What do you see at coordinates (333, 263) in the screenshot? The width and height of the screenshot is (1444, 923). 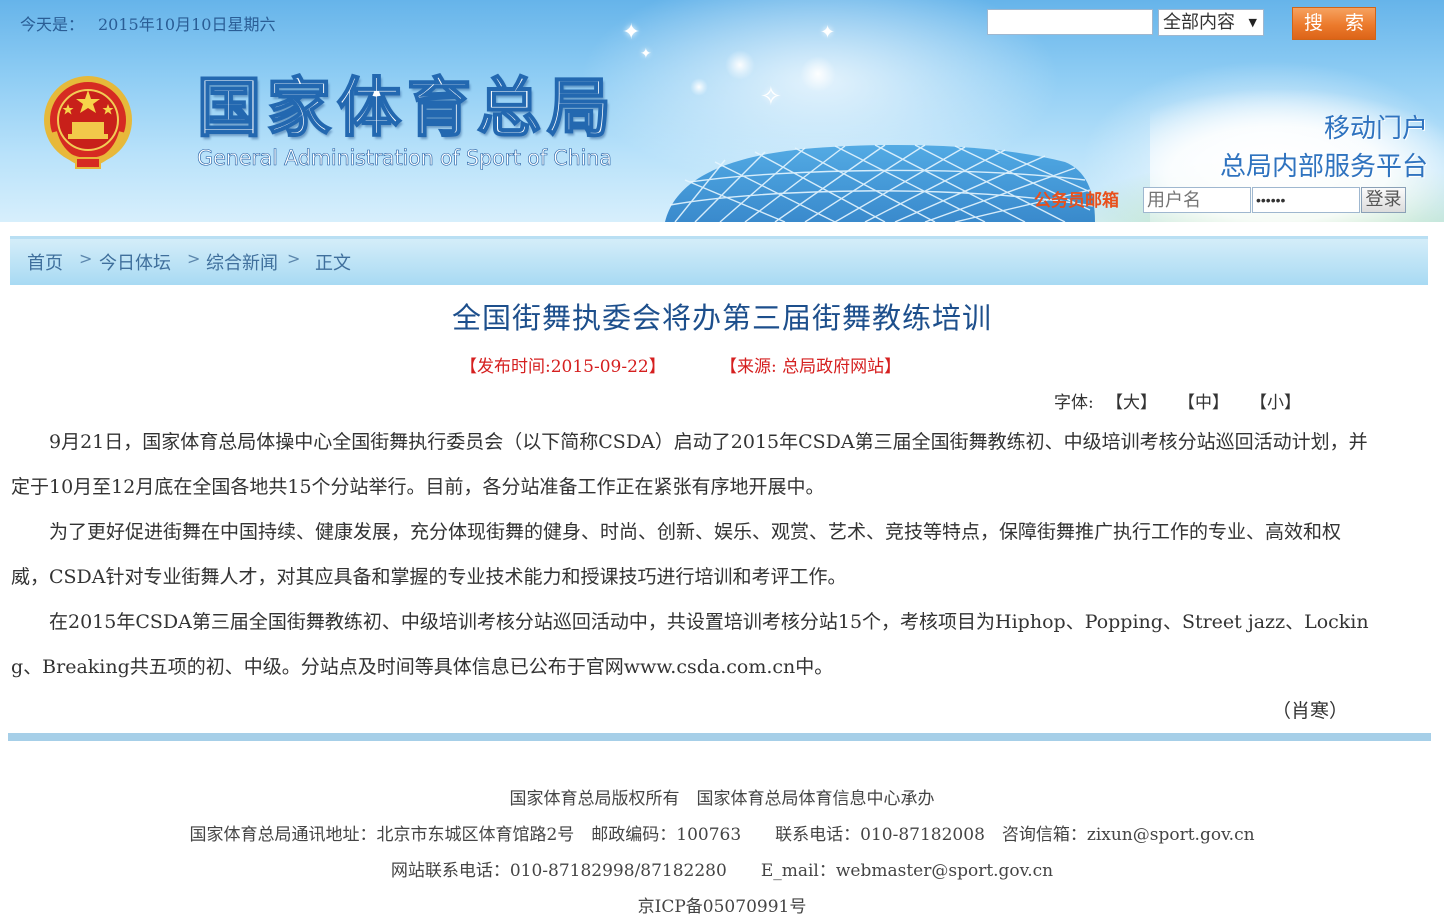 I see `breadcrumb-current: 正文` at bounding box center [333, 263].